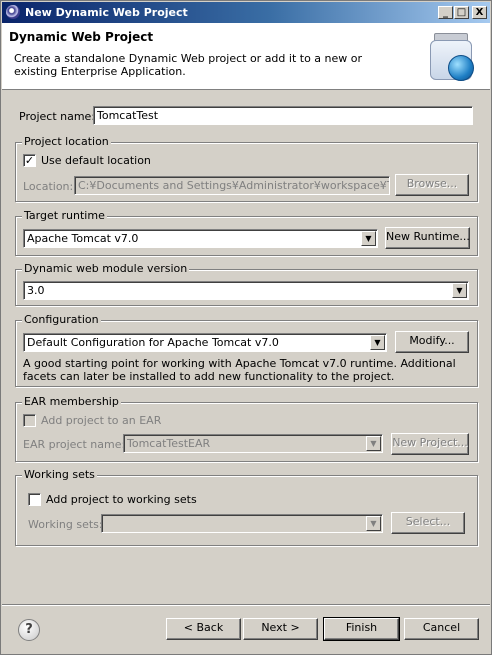  I want to click on cancel-button: Cancel, so click(441, 629).